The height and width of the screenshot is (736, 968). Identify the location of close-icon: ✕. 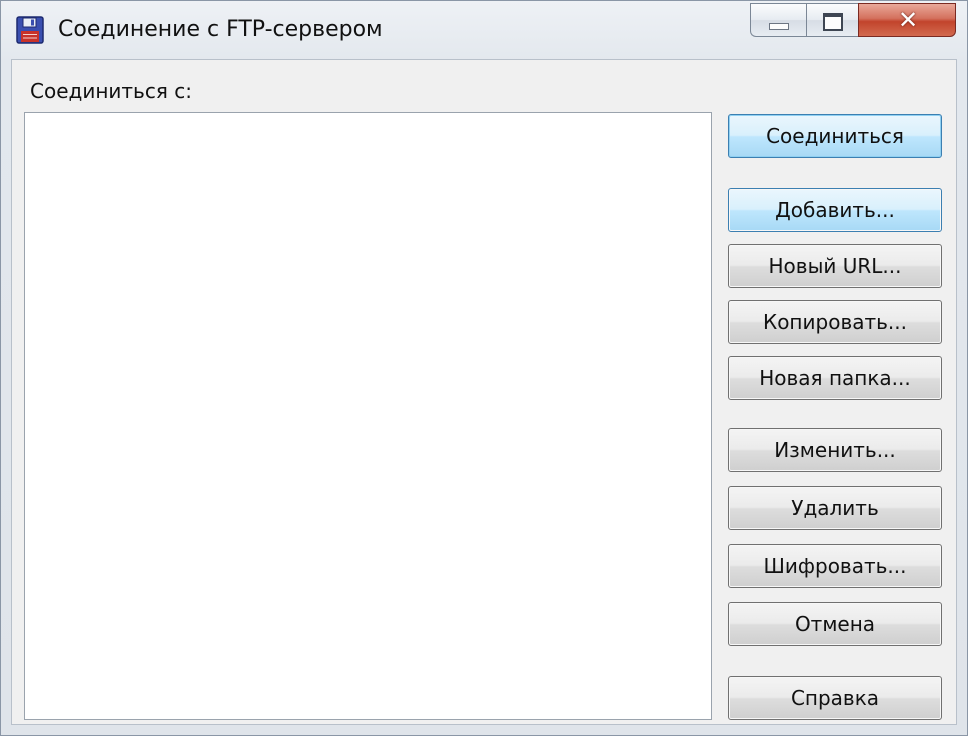
(908, 20).